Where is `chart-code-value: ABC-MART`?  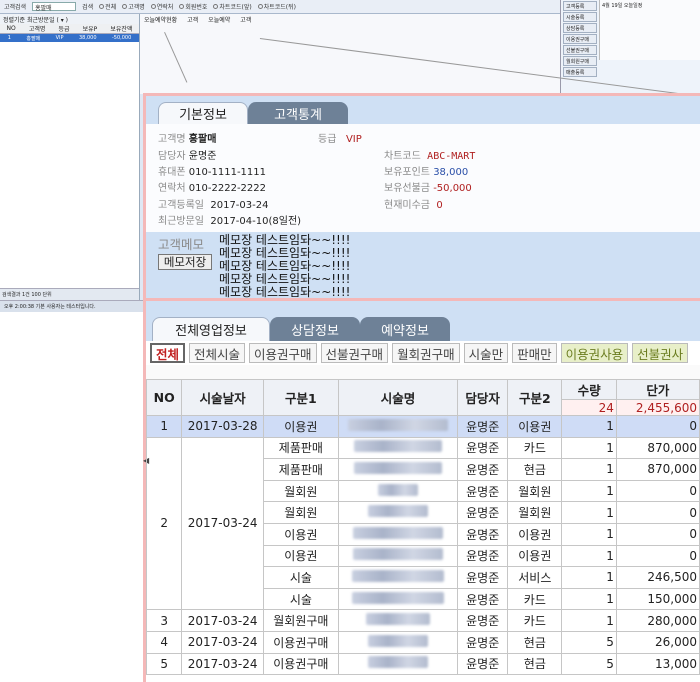 chart-code-value: ABC-MART is located at coordinates (451, 156).